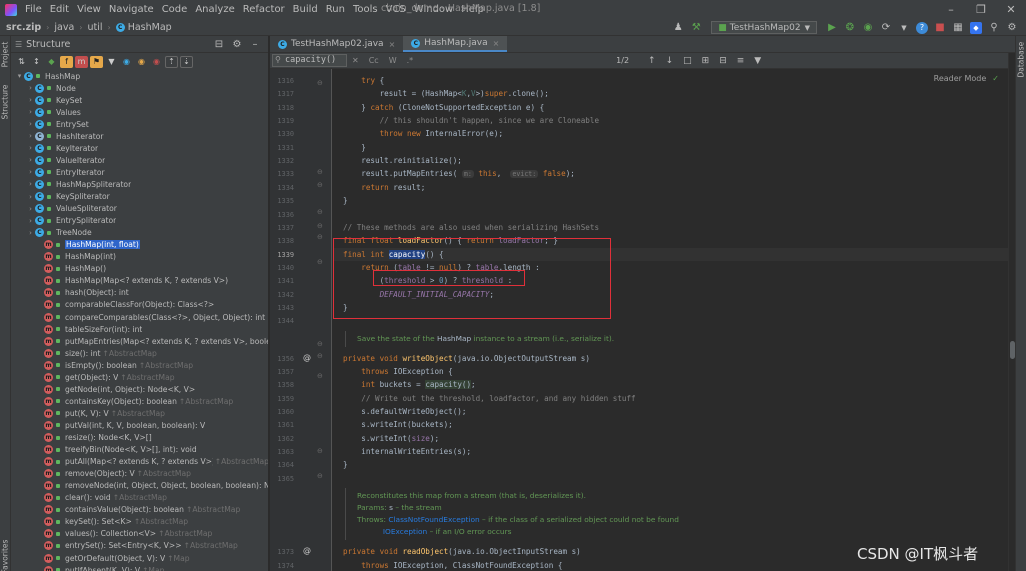  Describe the element at coordinates (670, 280) in the screenshot. I see `code-line: (threshold > 0) ? threshold :` at that location.